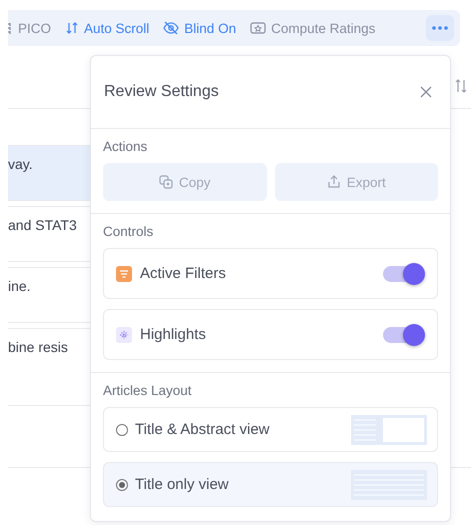  I want to click on copy-icon, so click(165, 182).